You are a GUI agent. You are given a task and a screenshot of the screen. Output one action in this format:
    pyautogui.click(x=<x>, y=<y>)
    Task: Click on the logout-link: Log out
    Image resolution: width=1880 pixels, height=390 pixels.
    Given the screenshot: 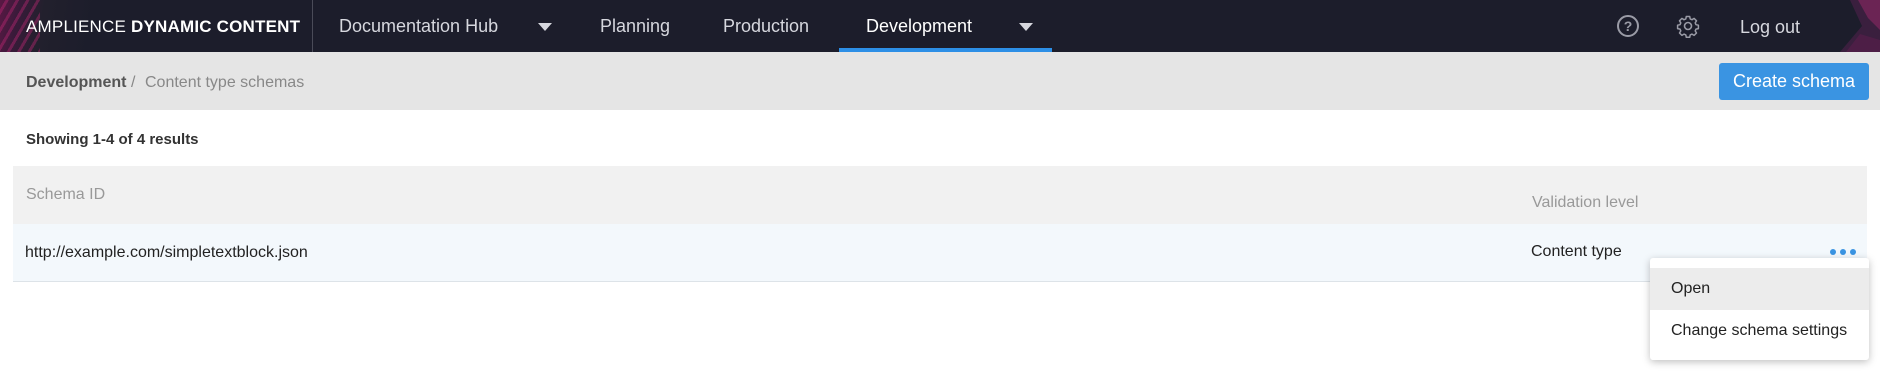 What is the action you would take?
    pyautogui.click(x=1770, y=26)
    